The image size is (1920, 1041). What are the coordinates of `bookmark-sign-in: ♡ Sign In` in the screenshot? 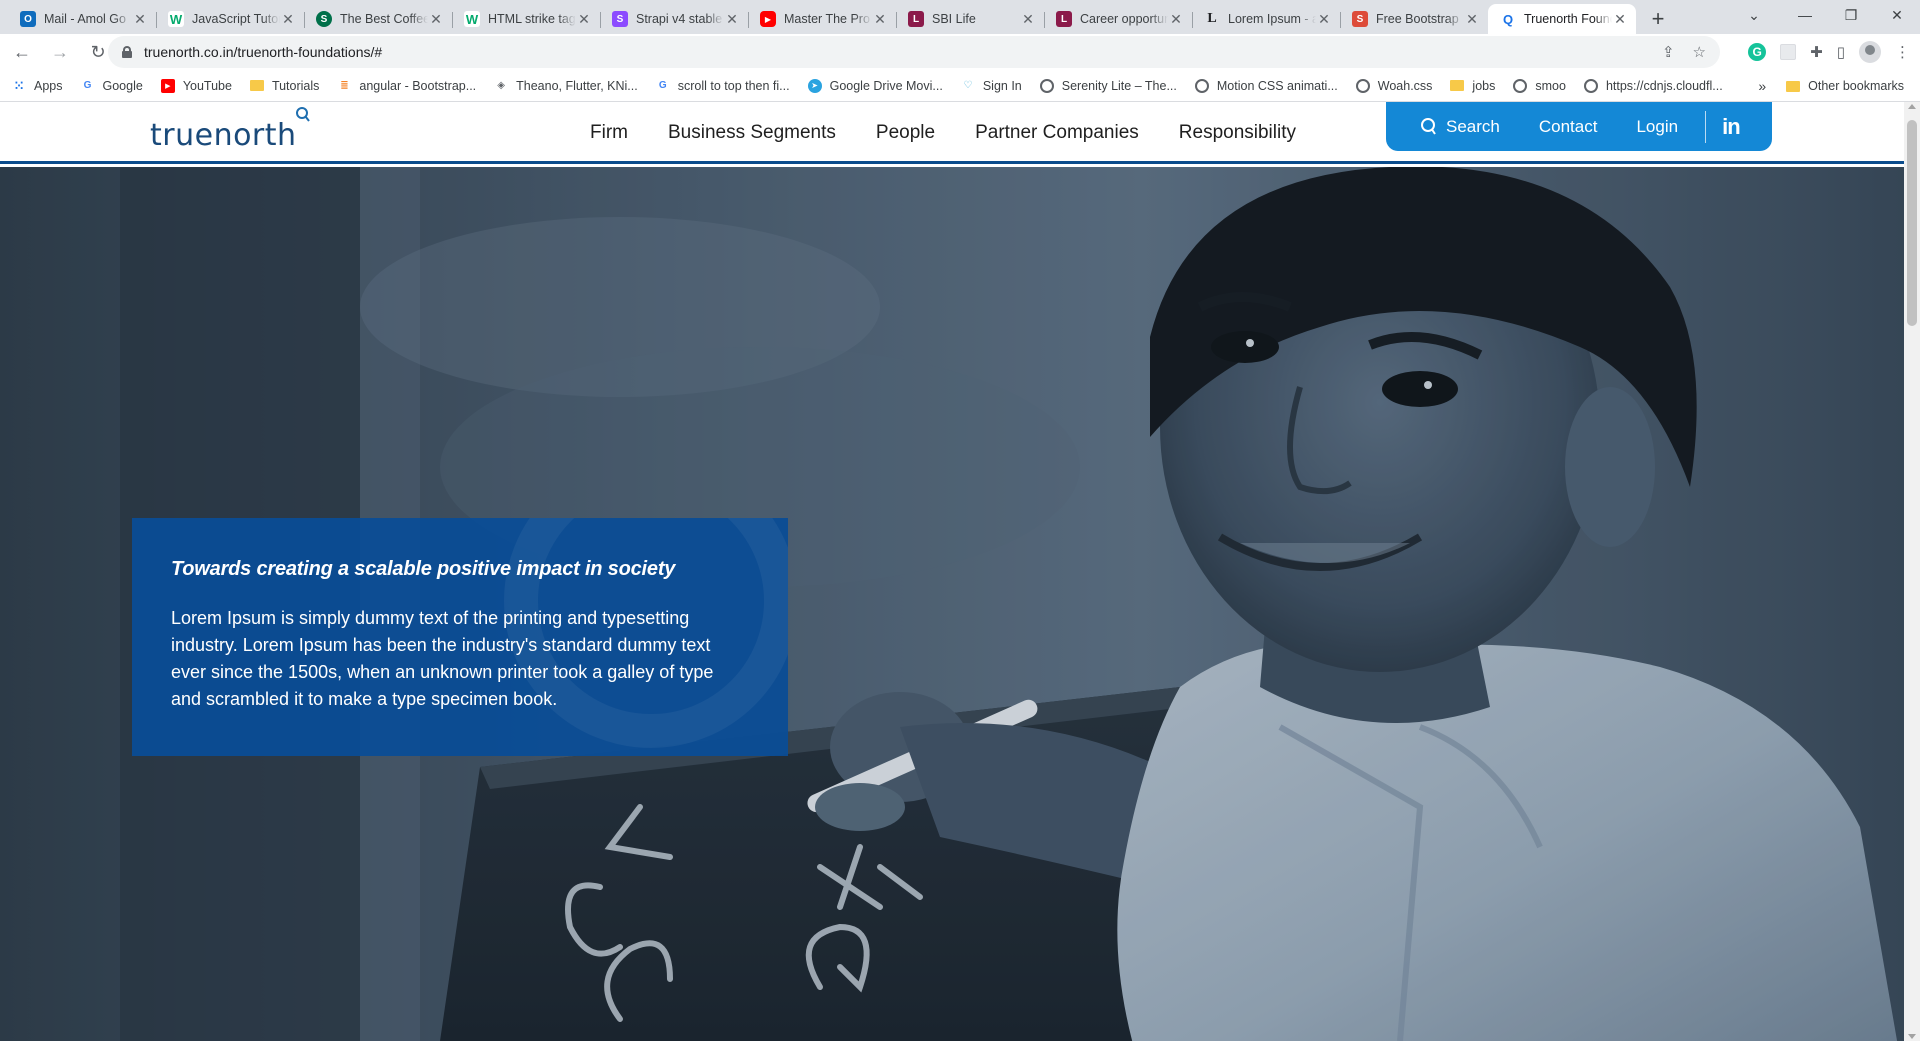 It's located at (991, 86).